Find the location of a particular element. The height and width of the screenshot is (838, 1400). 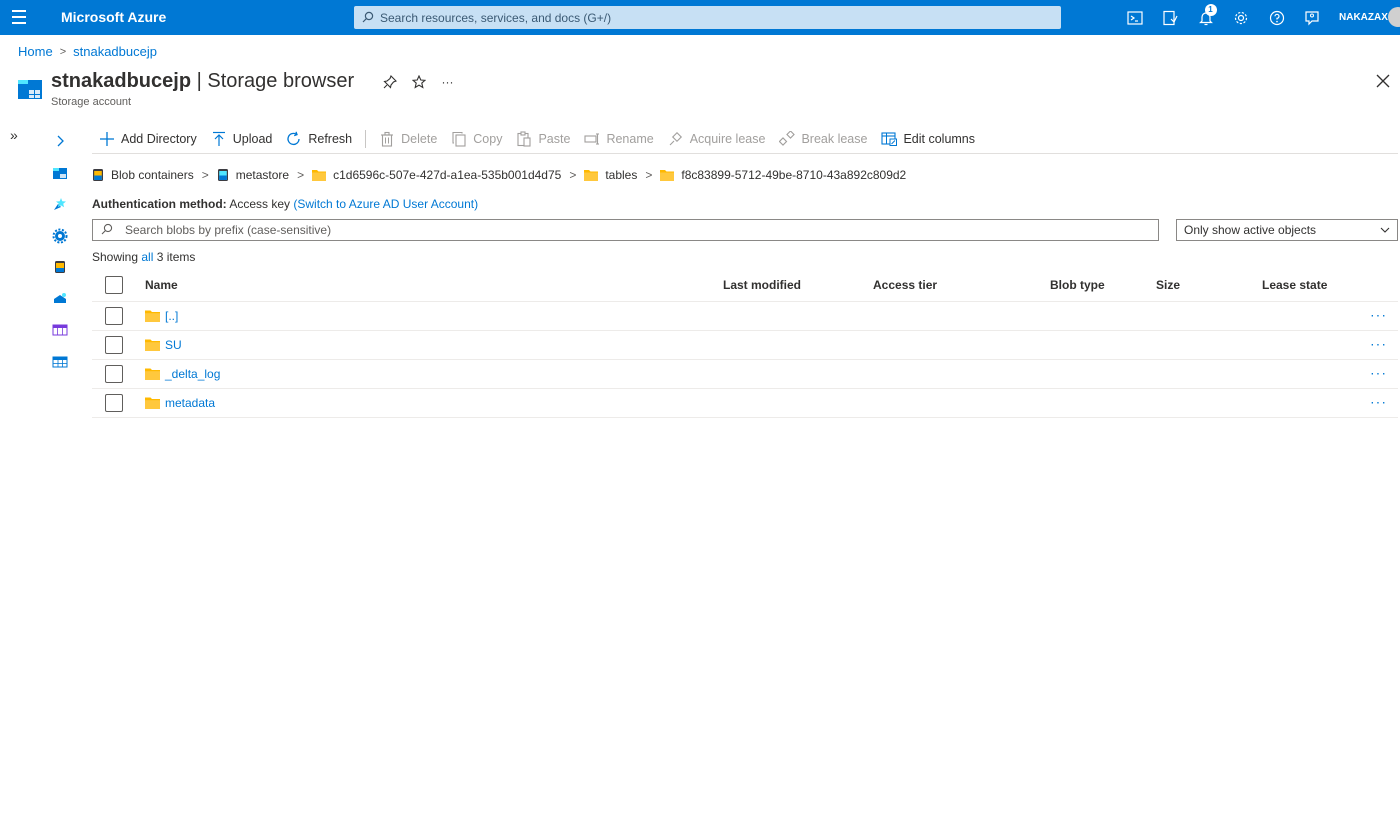

feedback-icon is located at coordinates (1313, 18).